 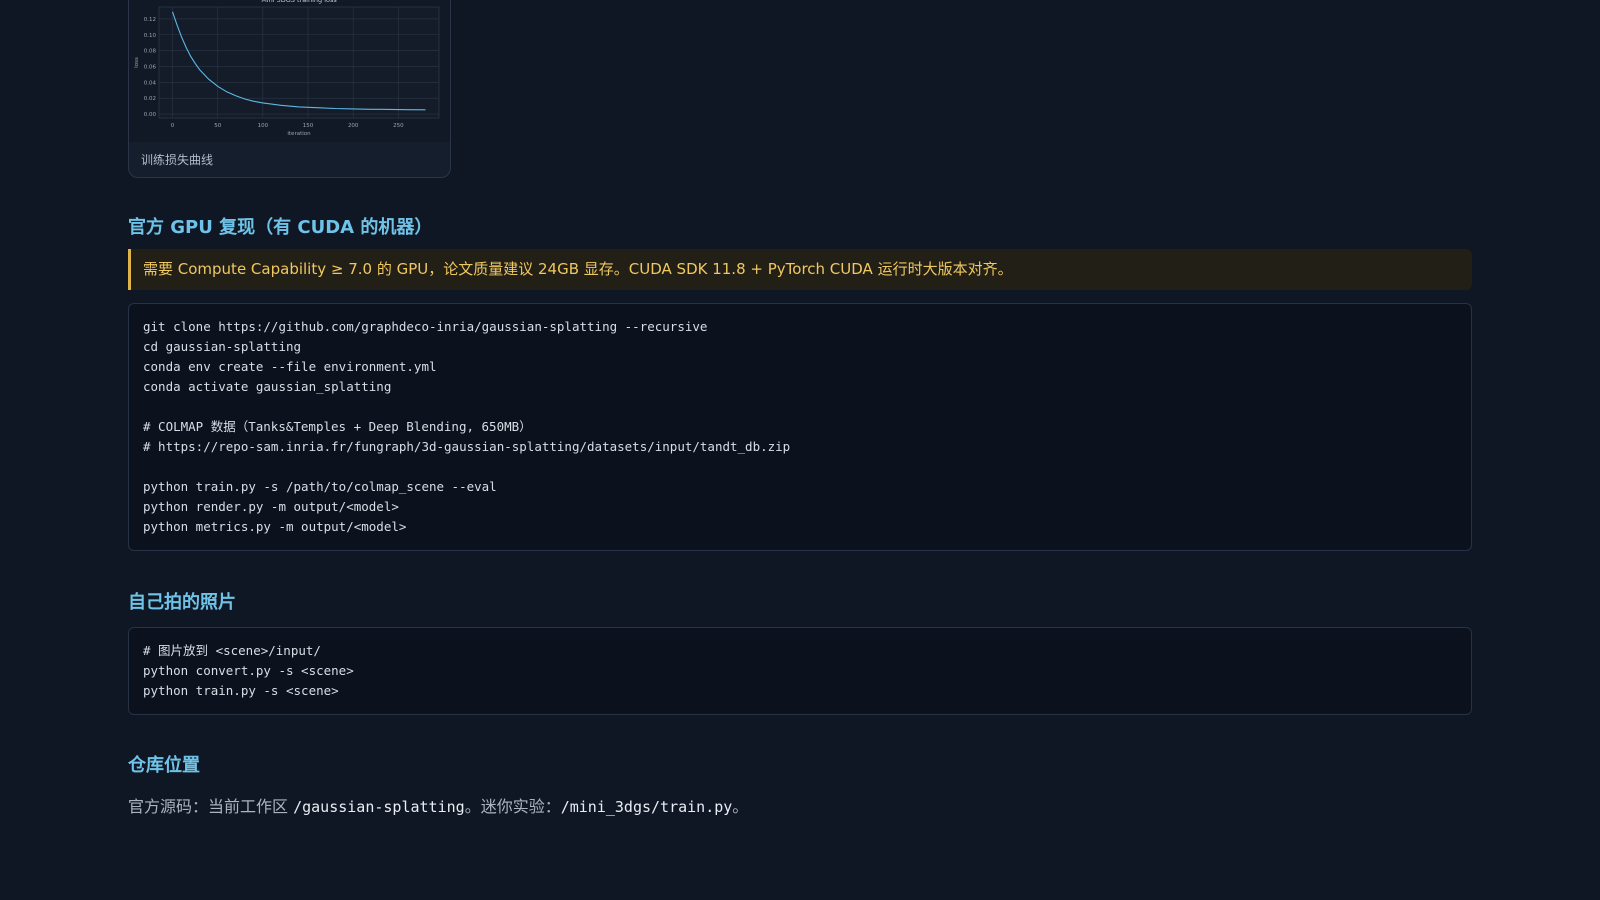 What do you see at coordinates (646, 807) in the screenshot?
I see `mini-path: /mini_3dgs/train.py` at bounding box center [646, 807].